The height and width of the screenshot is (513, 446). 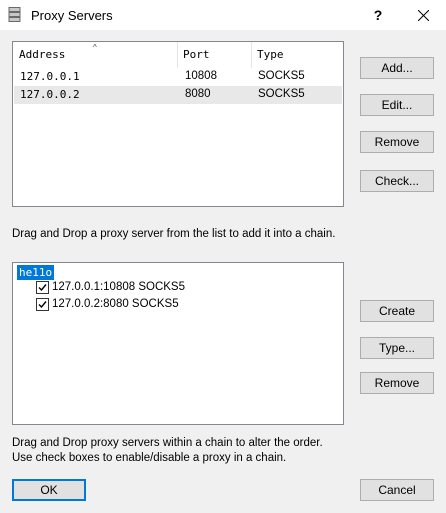 I want to click on tree-chain-root: he11o, so click(x=36, y=272).